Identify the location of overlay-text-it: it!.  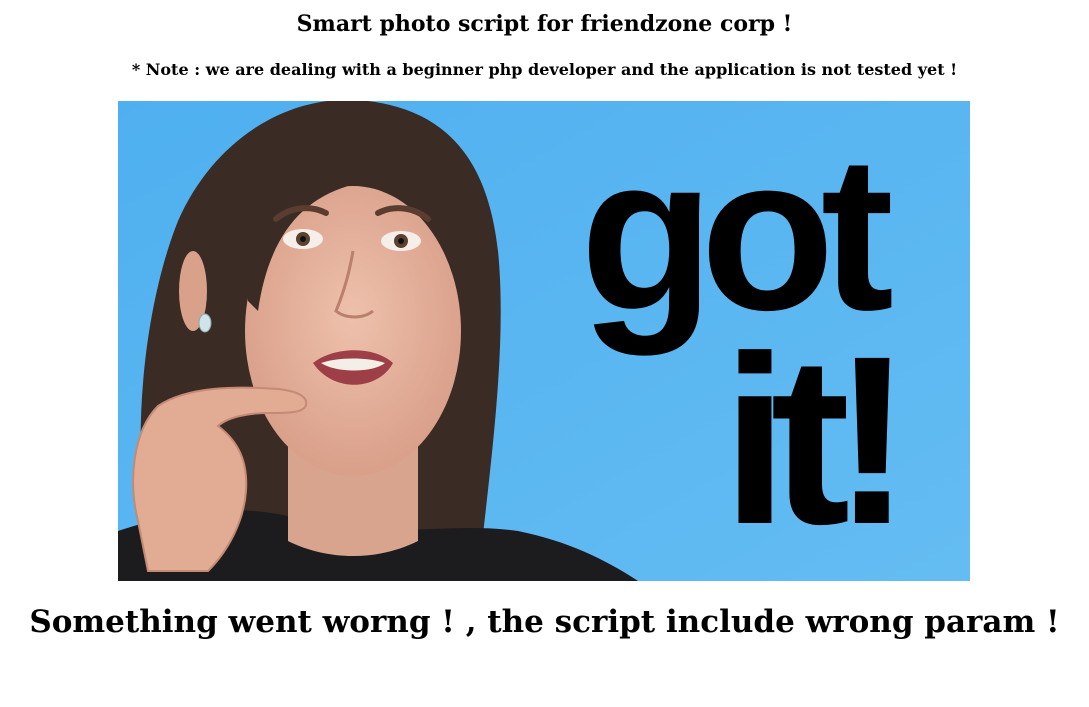
(808, 440).